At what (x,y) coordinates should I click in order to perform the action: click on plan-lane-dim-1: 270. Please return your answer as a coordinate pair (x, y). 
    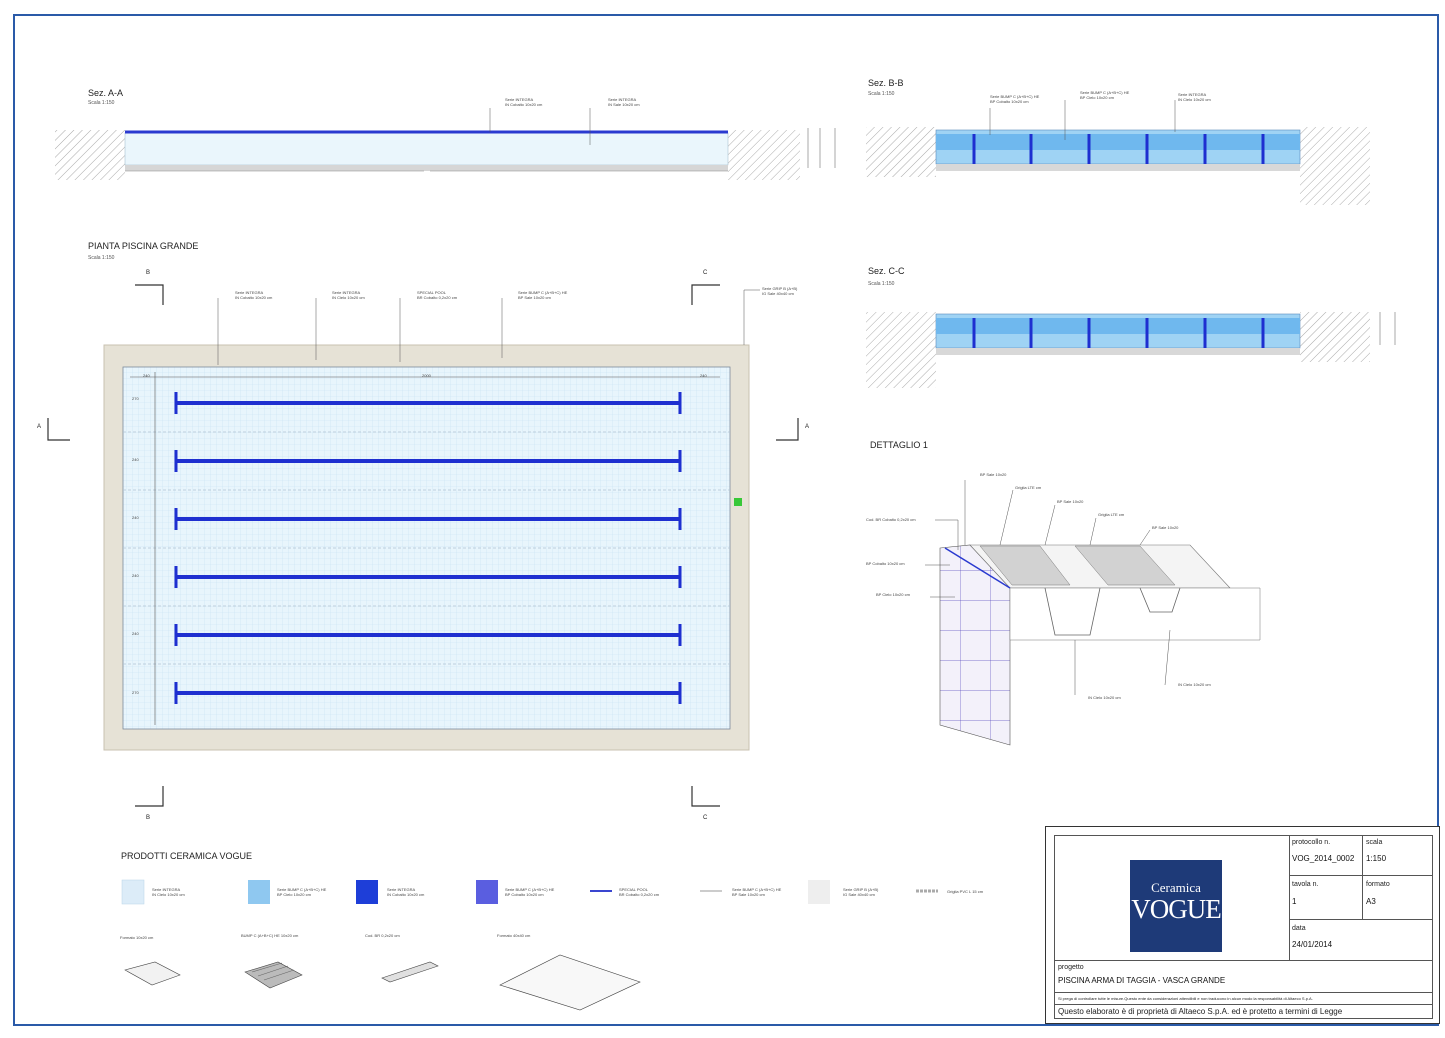
    Looking at the image, I should click on (135, 398).